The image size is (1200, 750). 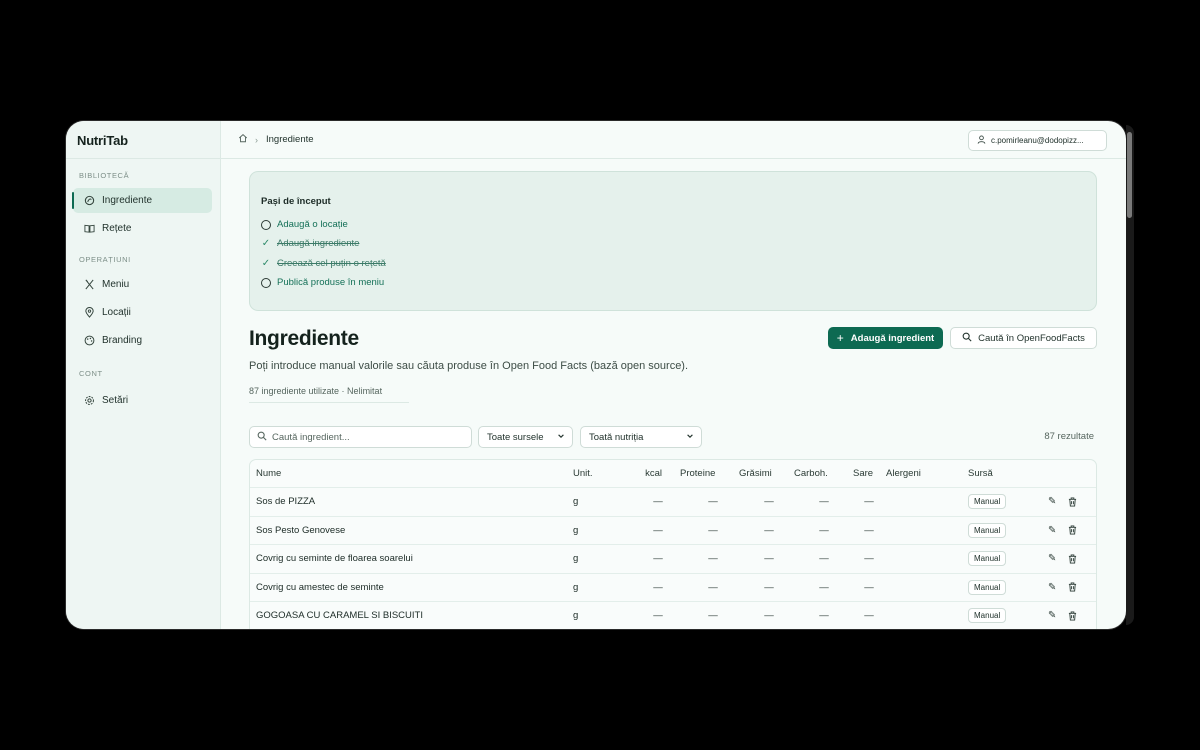 I want to click on source-filter-select: Toate sursele, so click(x=525, y=437).